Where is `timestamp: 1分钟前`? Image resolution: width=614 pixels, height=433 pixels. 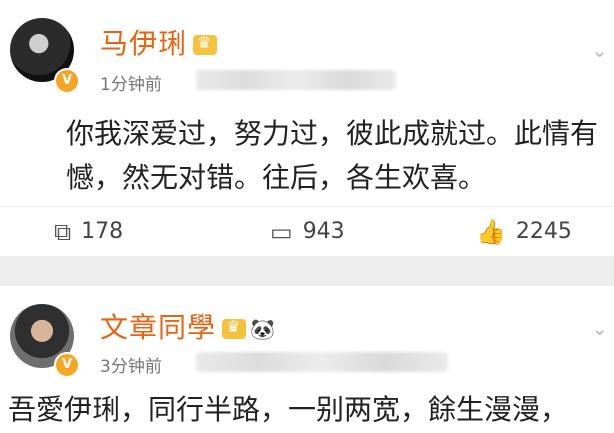
timestamp: 1分钟前 is located at coordinates (131, 85).